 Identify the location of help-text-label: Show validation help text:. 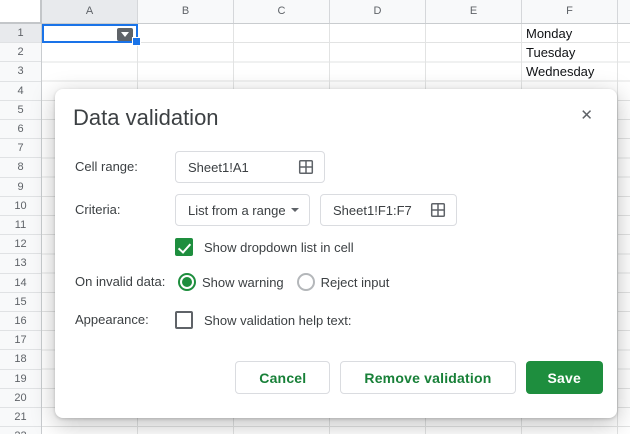
(278, 320).